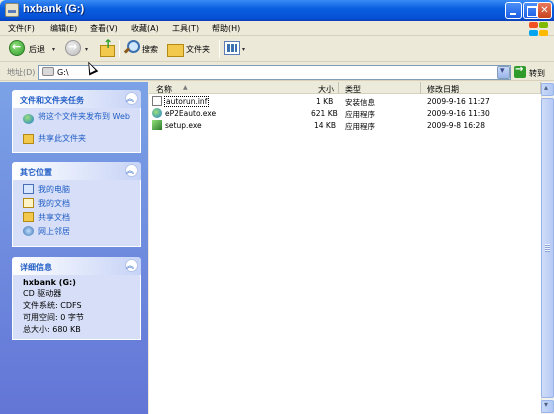 The height and width of the screenshot is (414, 554). Describe the element at coordinates (274, 72) in the screenshot. I see `address-input` at that location.